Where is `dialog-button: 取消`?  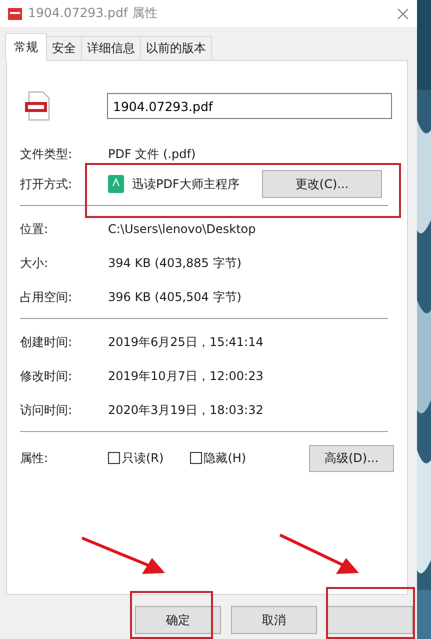 dialog-button: 取消 is located at coordinates (274, 620).